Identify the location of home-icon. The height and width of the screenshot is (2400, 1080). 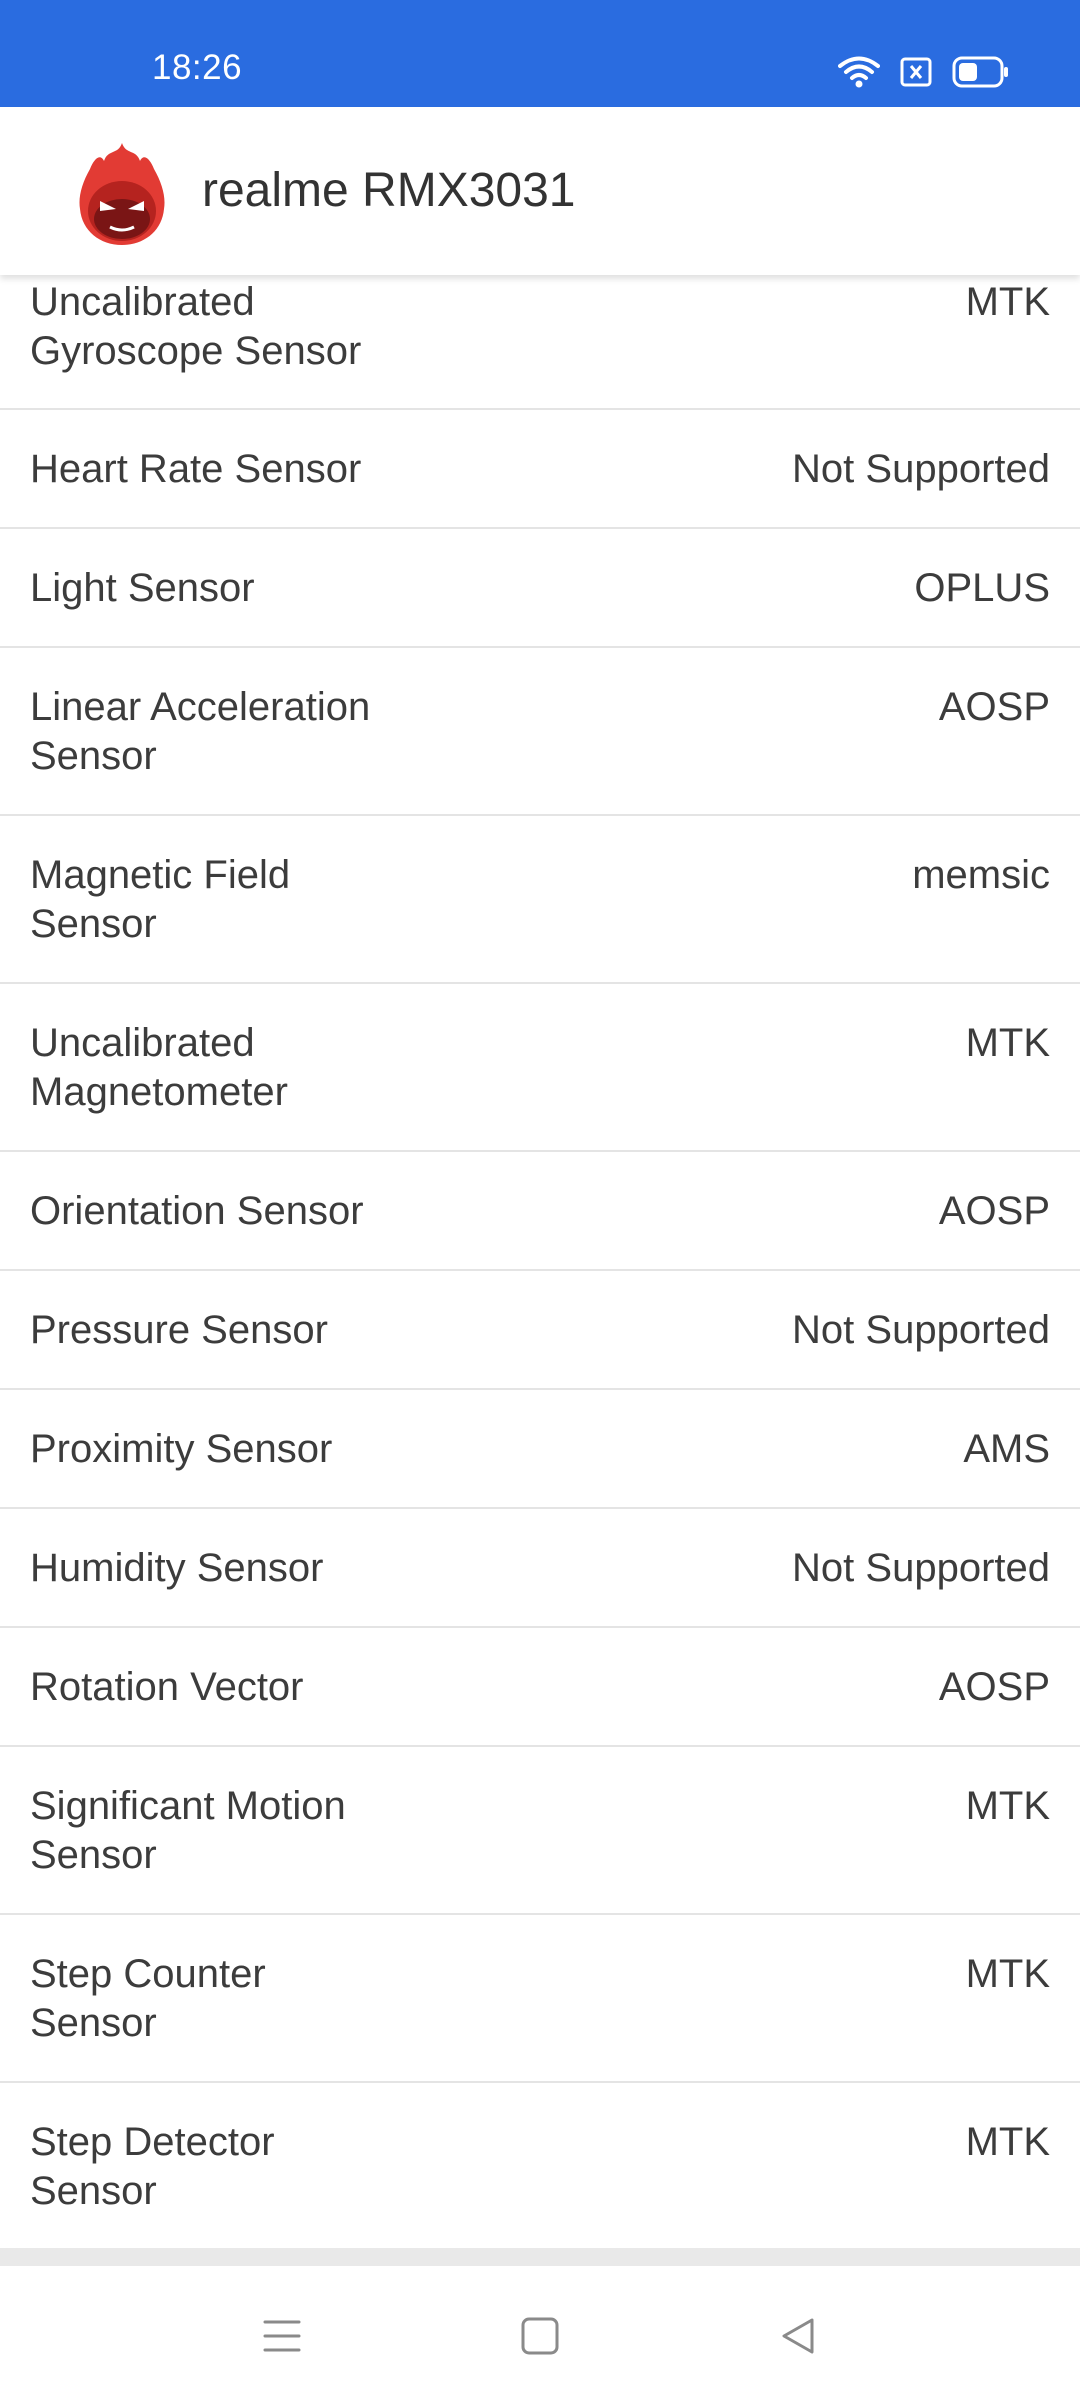
(540, 2336).